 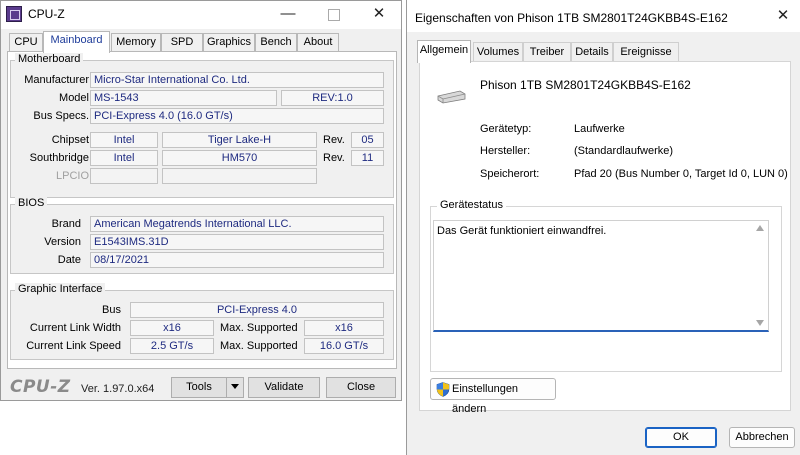 What do you see at coordinates (522, 231) in the screenshot?
I see `device-status-text: Das Gerät funktioniert einwandfrei.` at bounding box center [522, 231].